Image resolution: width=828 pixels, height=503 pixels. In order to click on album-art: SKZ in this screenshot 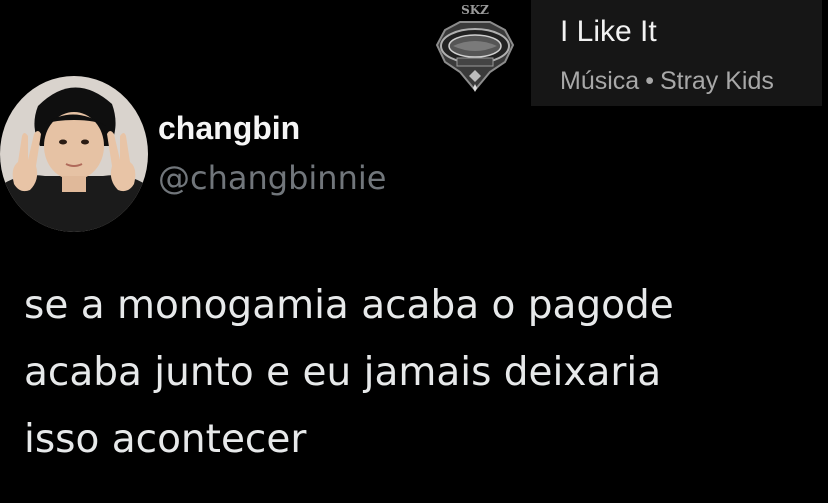, I will do `click(475, 51)`.